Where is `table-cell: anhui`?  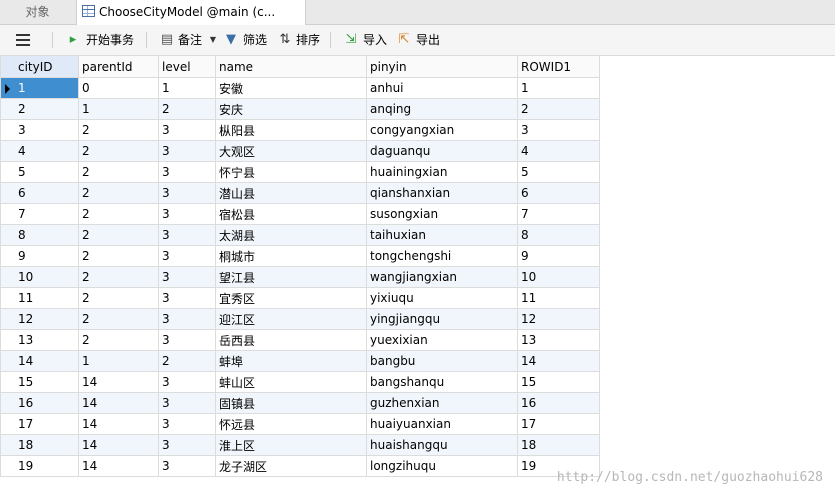
table-cell: anhui is located at coordinates (442, 88).